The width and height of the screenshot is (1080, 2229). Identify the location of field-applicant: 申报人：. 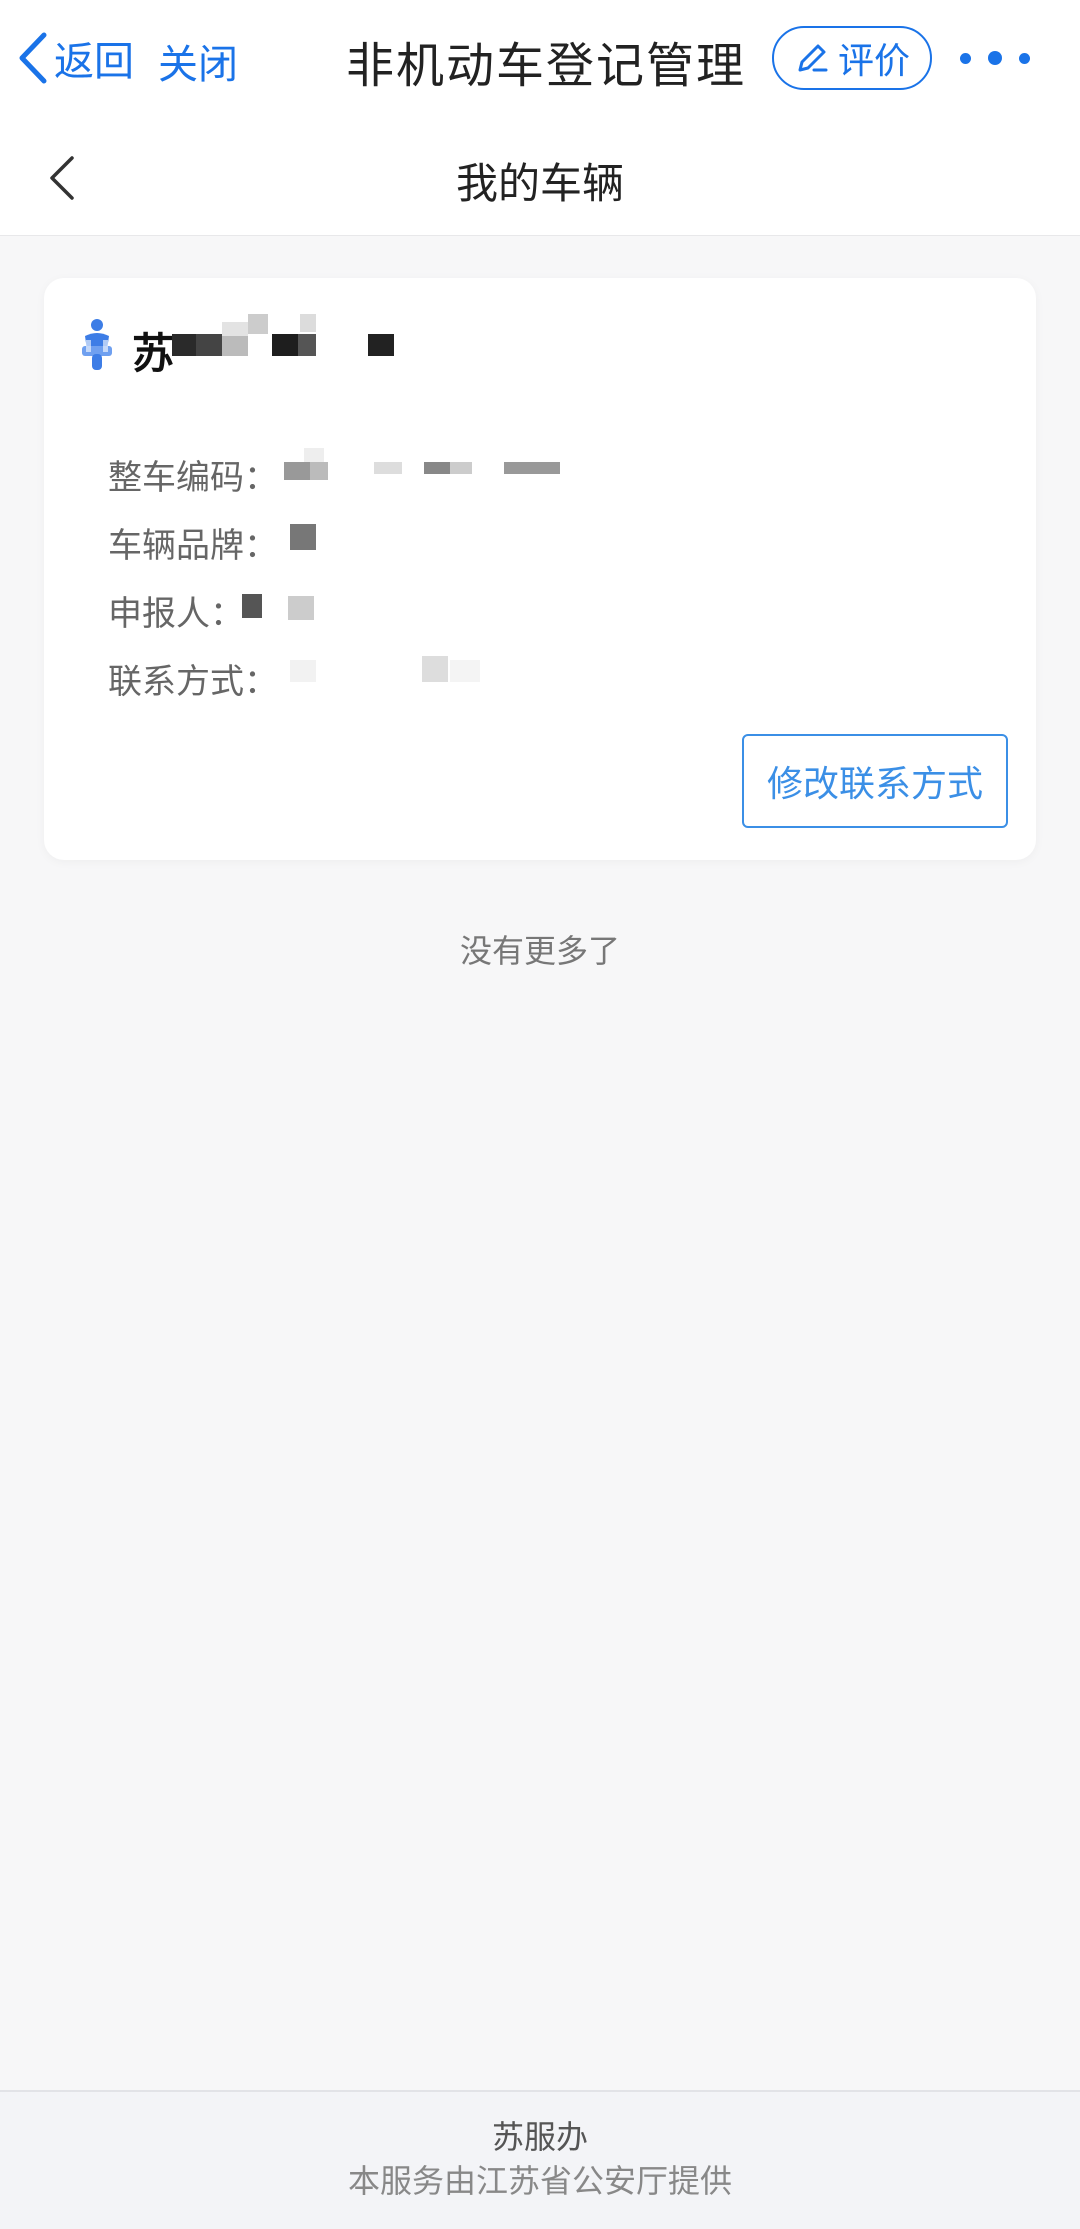
(176, 614).